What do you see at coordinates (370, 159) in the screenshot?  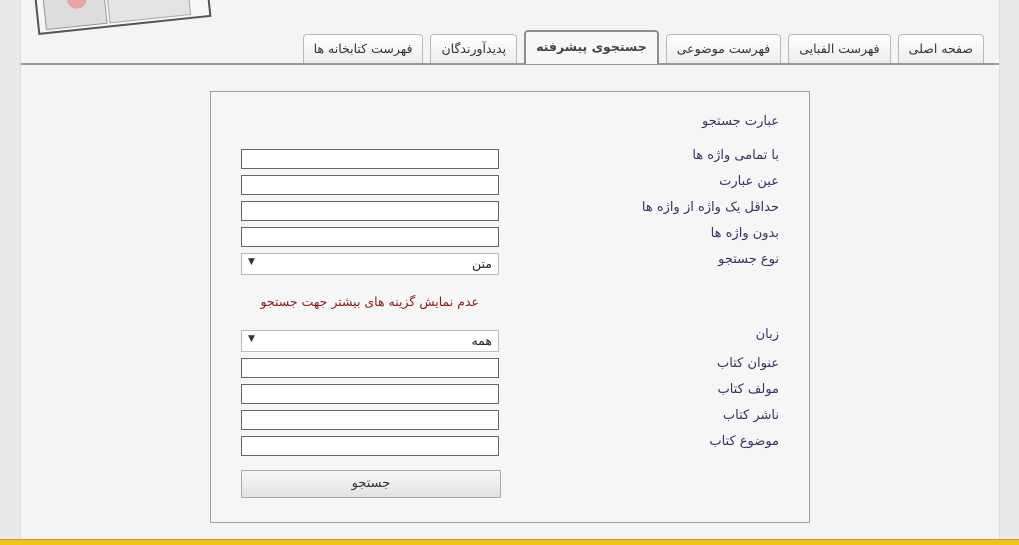 I see `all-words-input` at bounding box center [370, 159].